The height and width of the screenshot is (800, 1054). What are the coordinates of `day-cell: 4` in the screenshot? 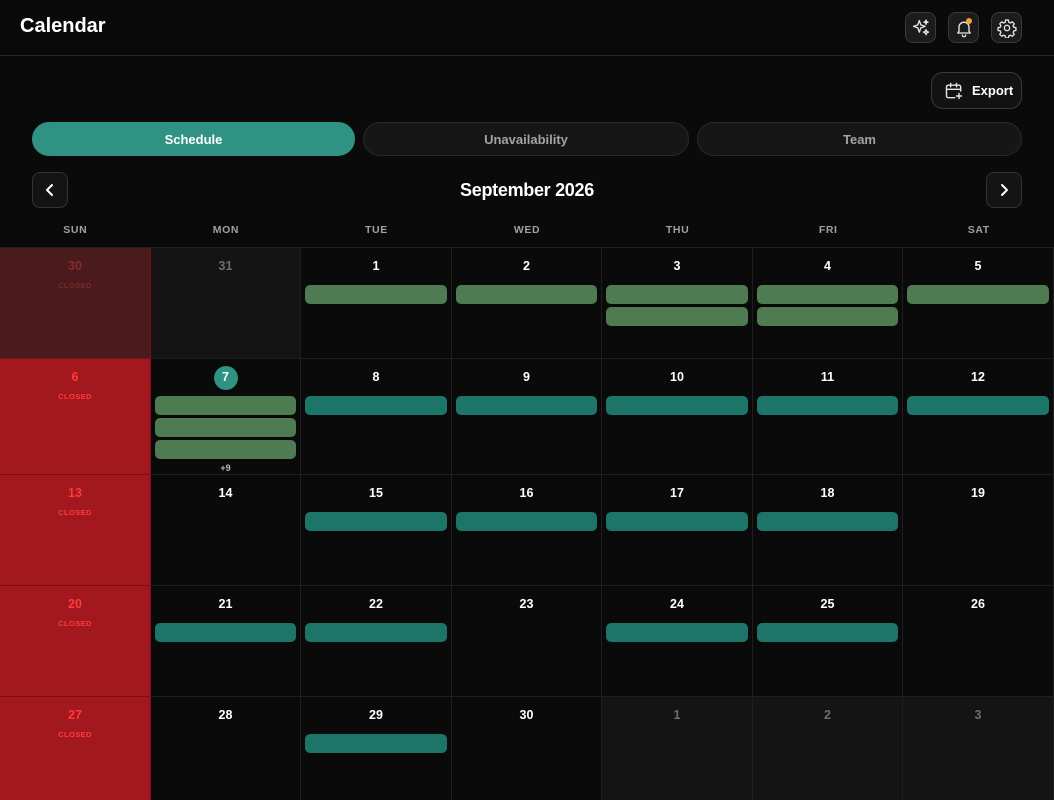 It's located at (828, 303).